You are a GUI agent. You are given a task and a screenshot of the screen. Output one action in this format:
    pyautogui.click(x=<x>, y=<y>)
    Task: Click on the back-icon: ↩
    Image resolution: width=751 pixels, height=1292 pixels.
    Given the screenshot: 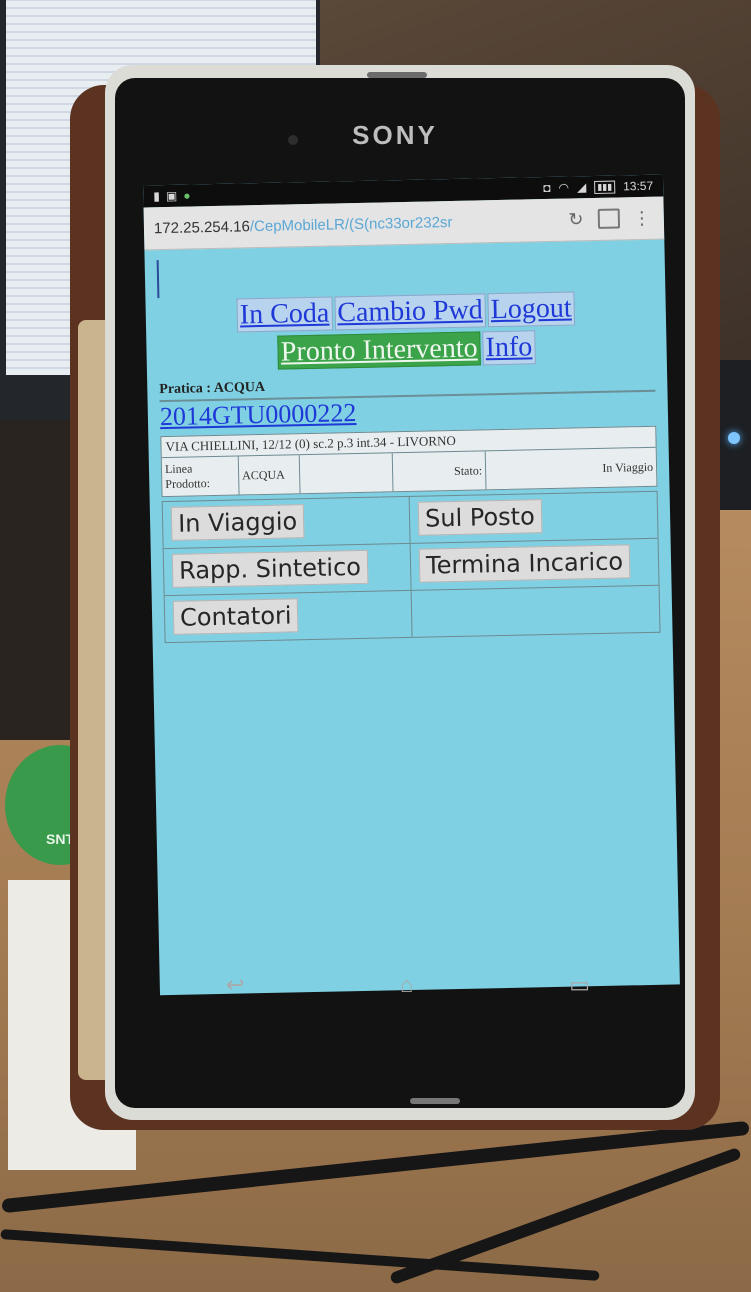 What is the action you would take?
    pyautogui.click(x=235, y=985)
    